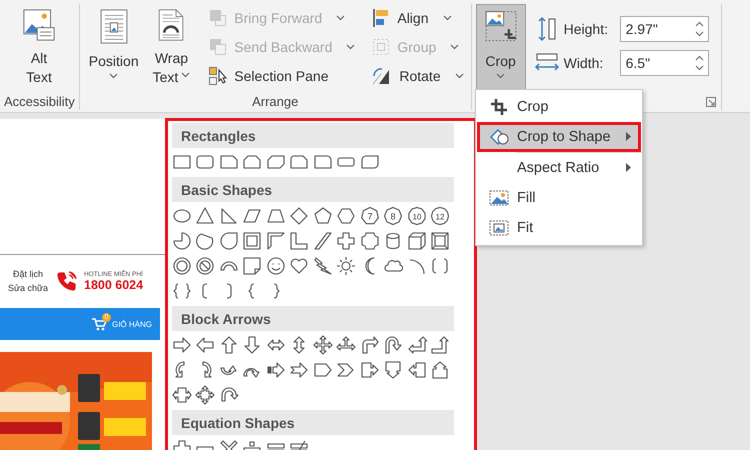 Image resolution: width=750 pixels, height=450 pixels. Describe the element at coordinates (181, 240) in the screenshot. I see `partial-circle-shape` at that location.